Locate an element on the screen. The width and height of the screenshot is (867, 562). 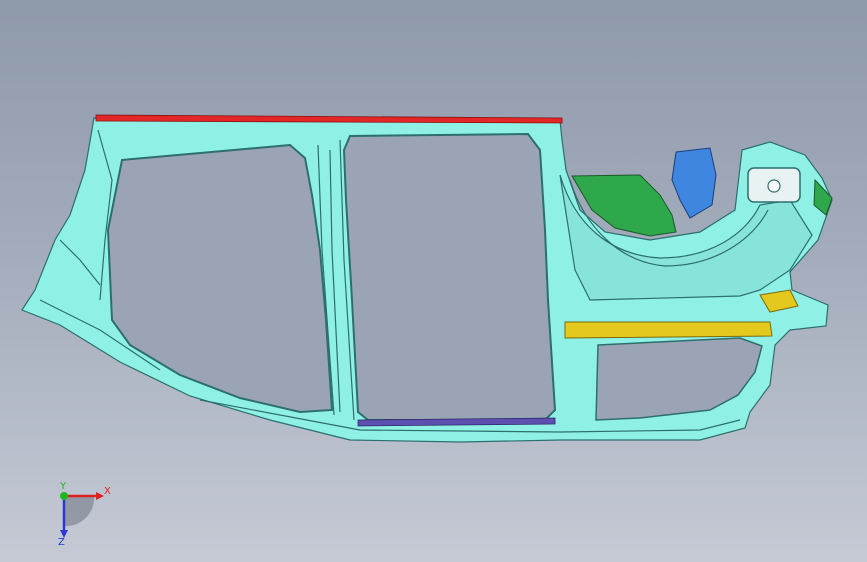
x-axis-arrow is located at coordinates (100, 496).